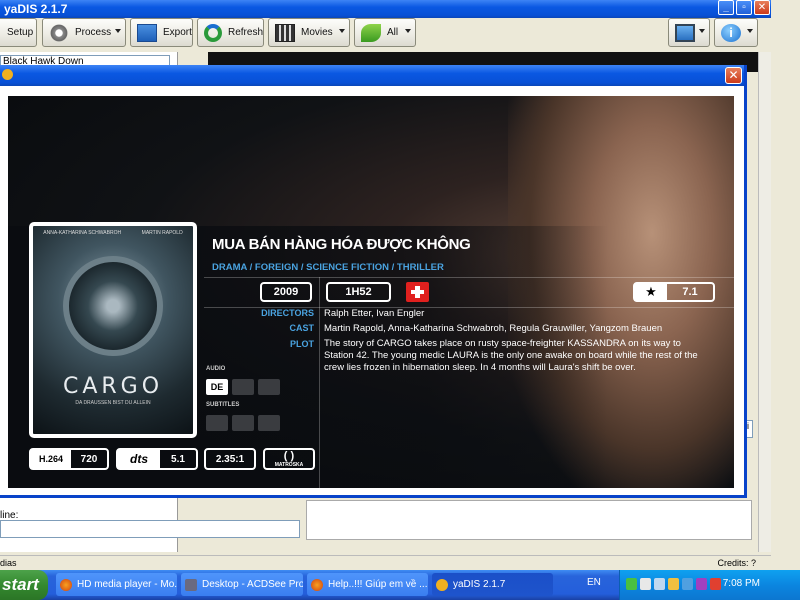 The height and width of the screenshot is (600, 800). Describe the element at coordinates (371, 32) in the screenshot. I see `leaf-icon` at that location.